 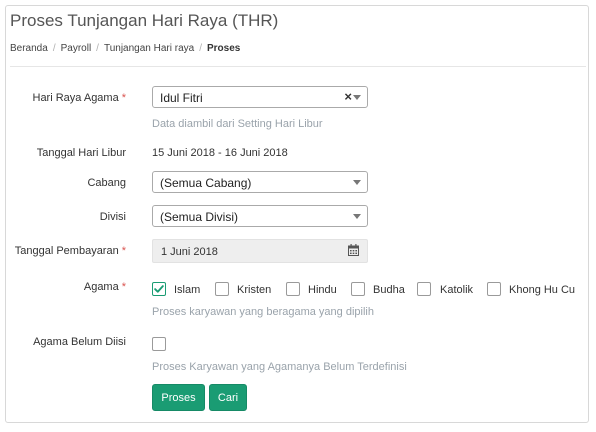 I want to click on agama-checkbox-hindu, so click(x=293, y=289).